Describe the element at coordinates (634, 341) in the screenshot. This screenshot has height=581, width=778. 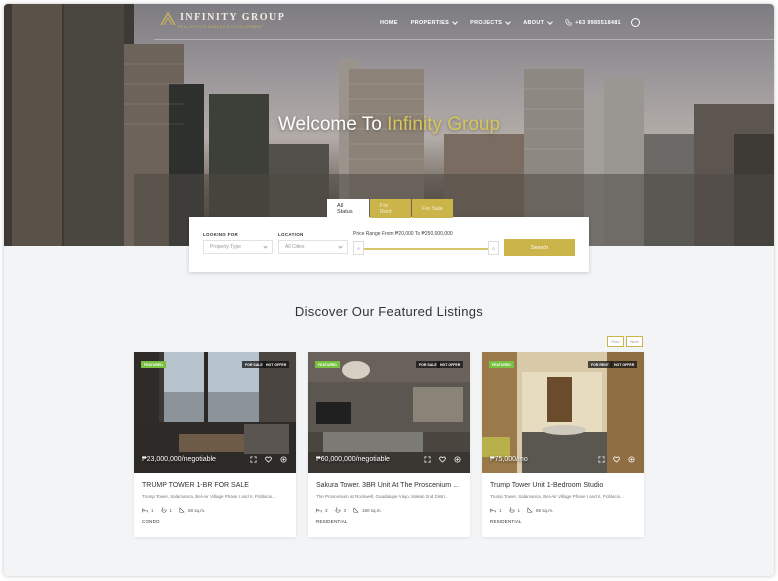
I see `next-button: Next` at that location.